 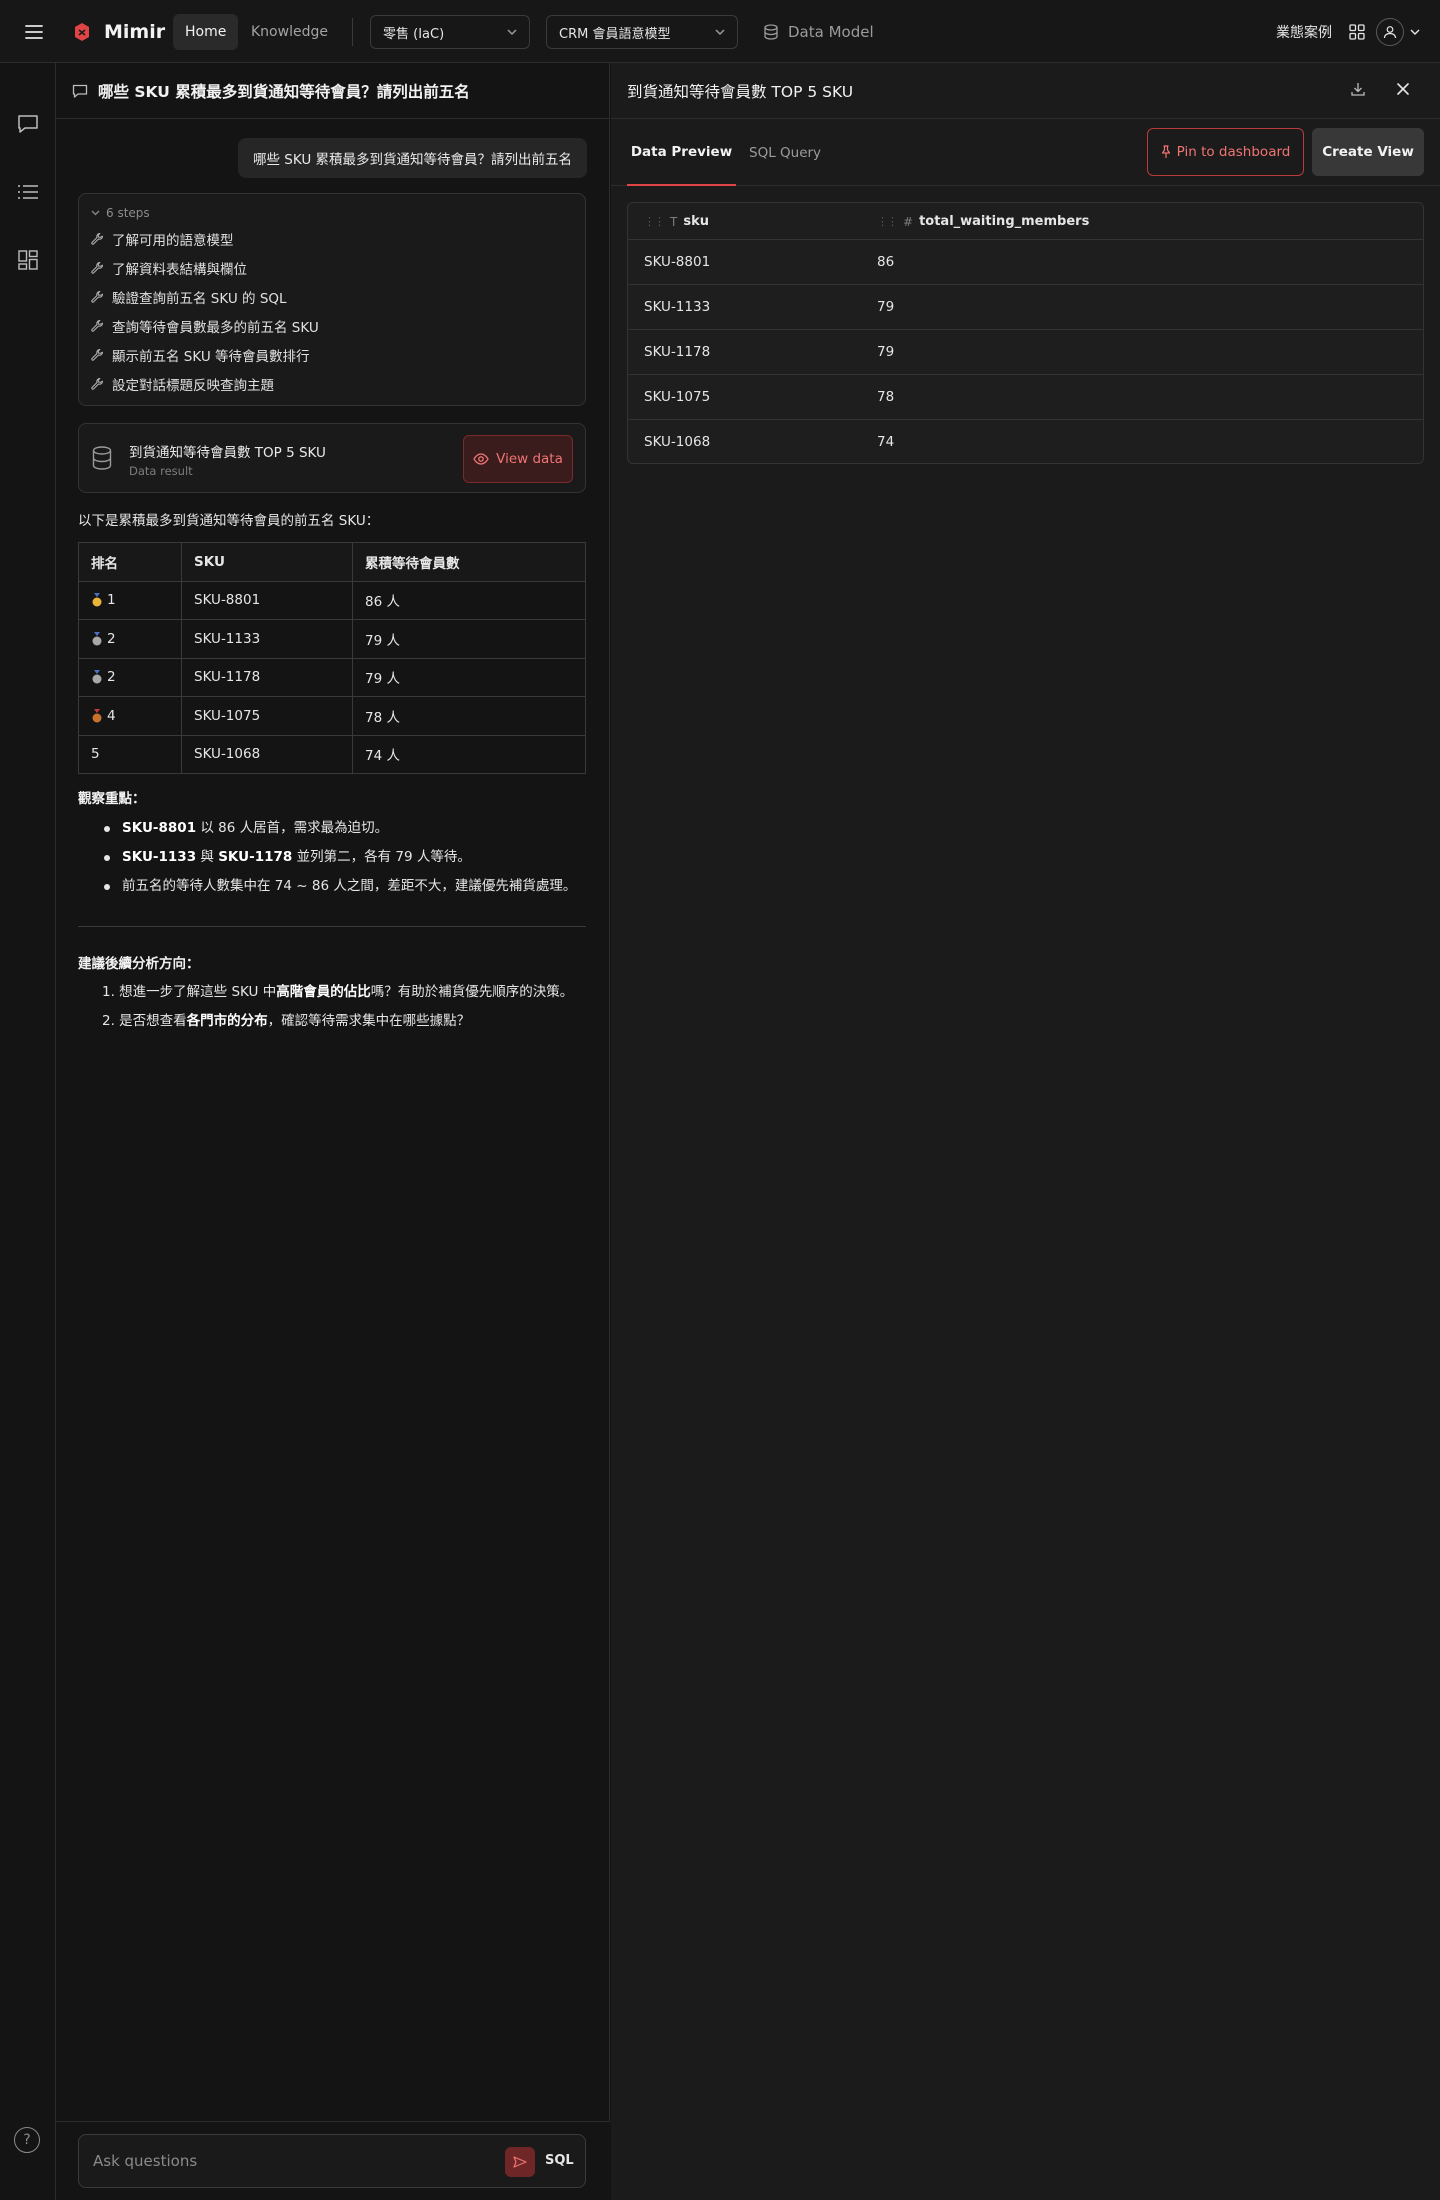 What do you see at coordinates (469, 754) in the screenshot?
I see `count-cell: 74 人` at bounding box center [469, 754].